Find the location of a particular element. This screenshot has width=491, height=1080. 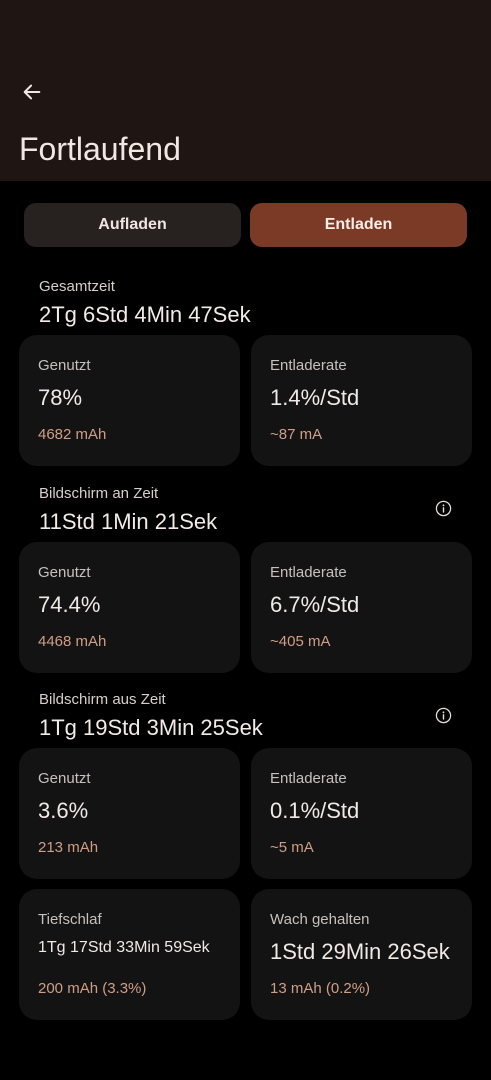

section-label-total-time: Gesamtzeit is located at coordinates (77, 286).